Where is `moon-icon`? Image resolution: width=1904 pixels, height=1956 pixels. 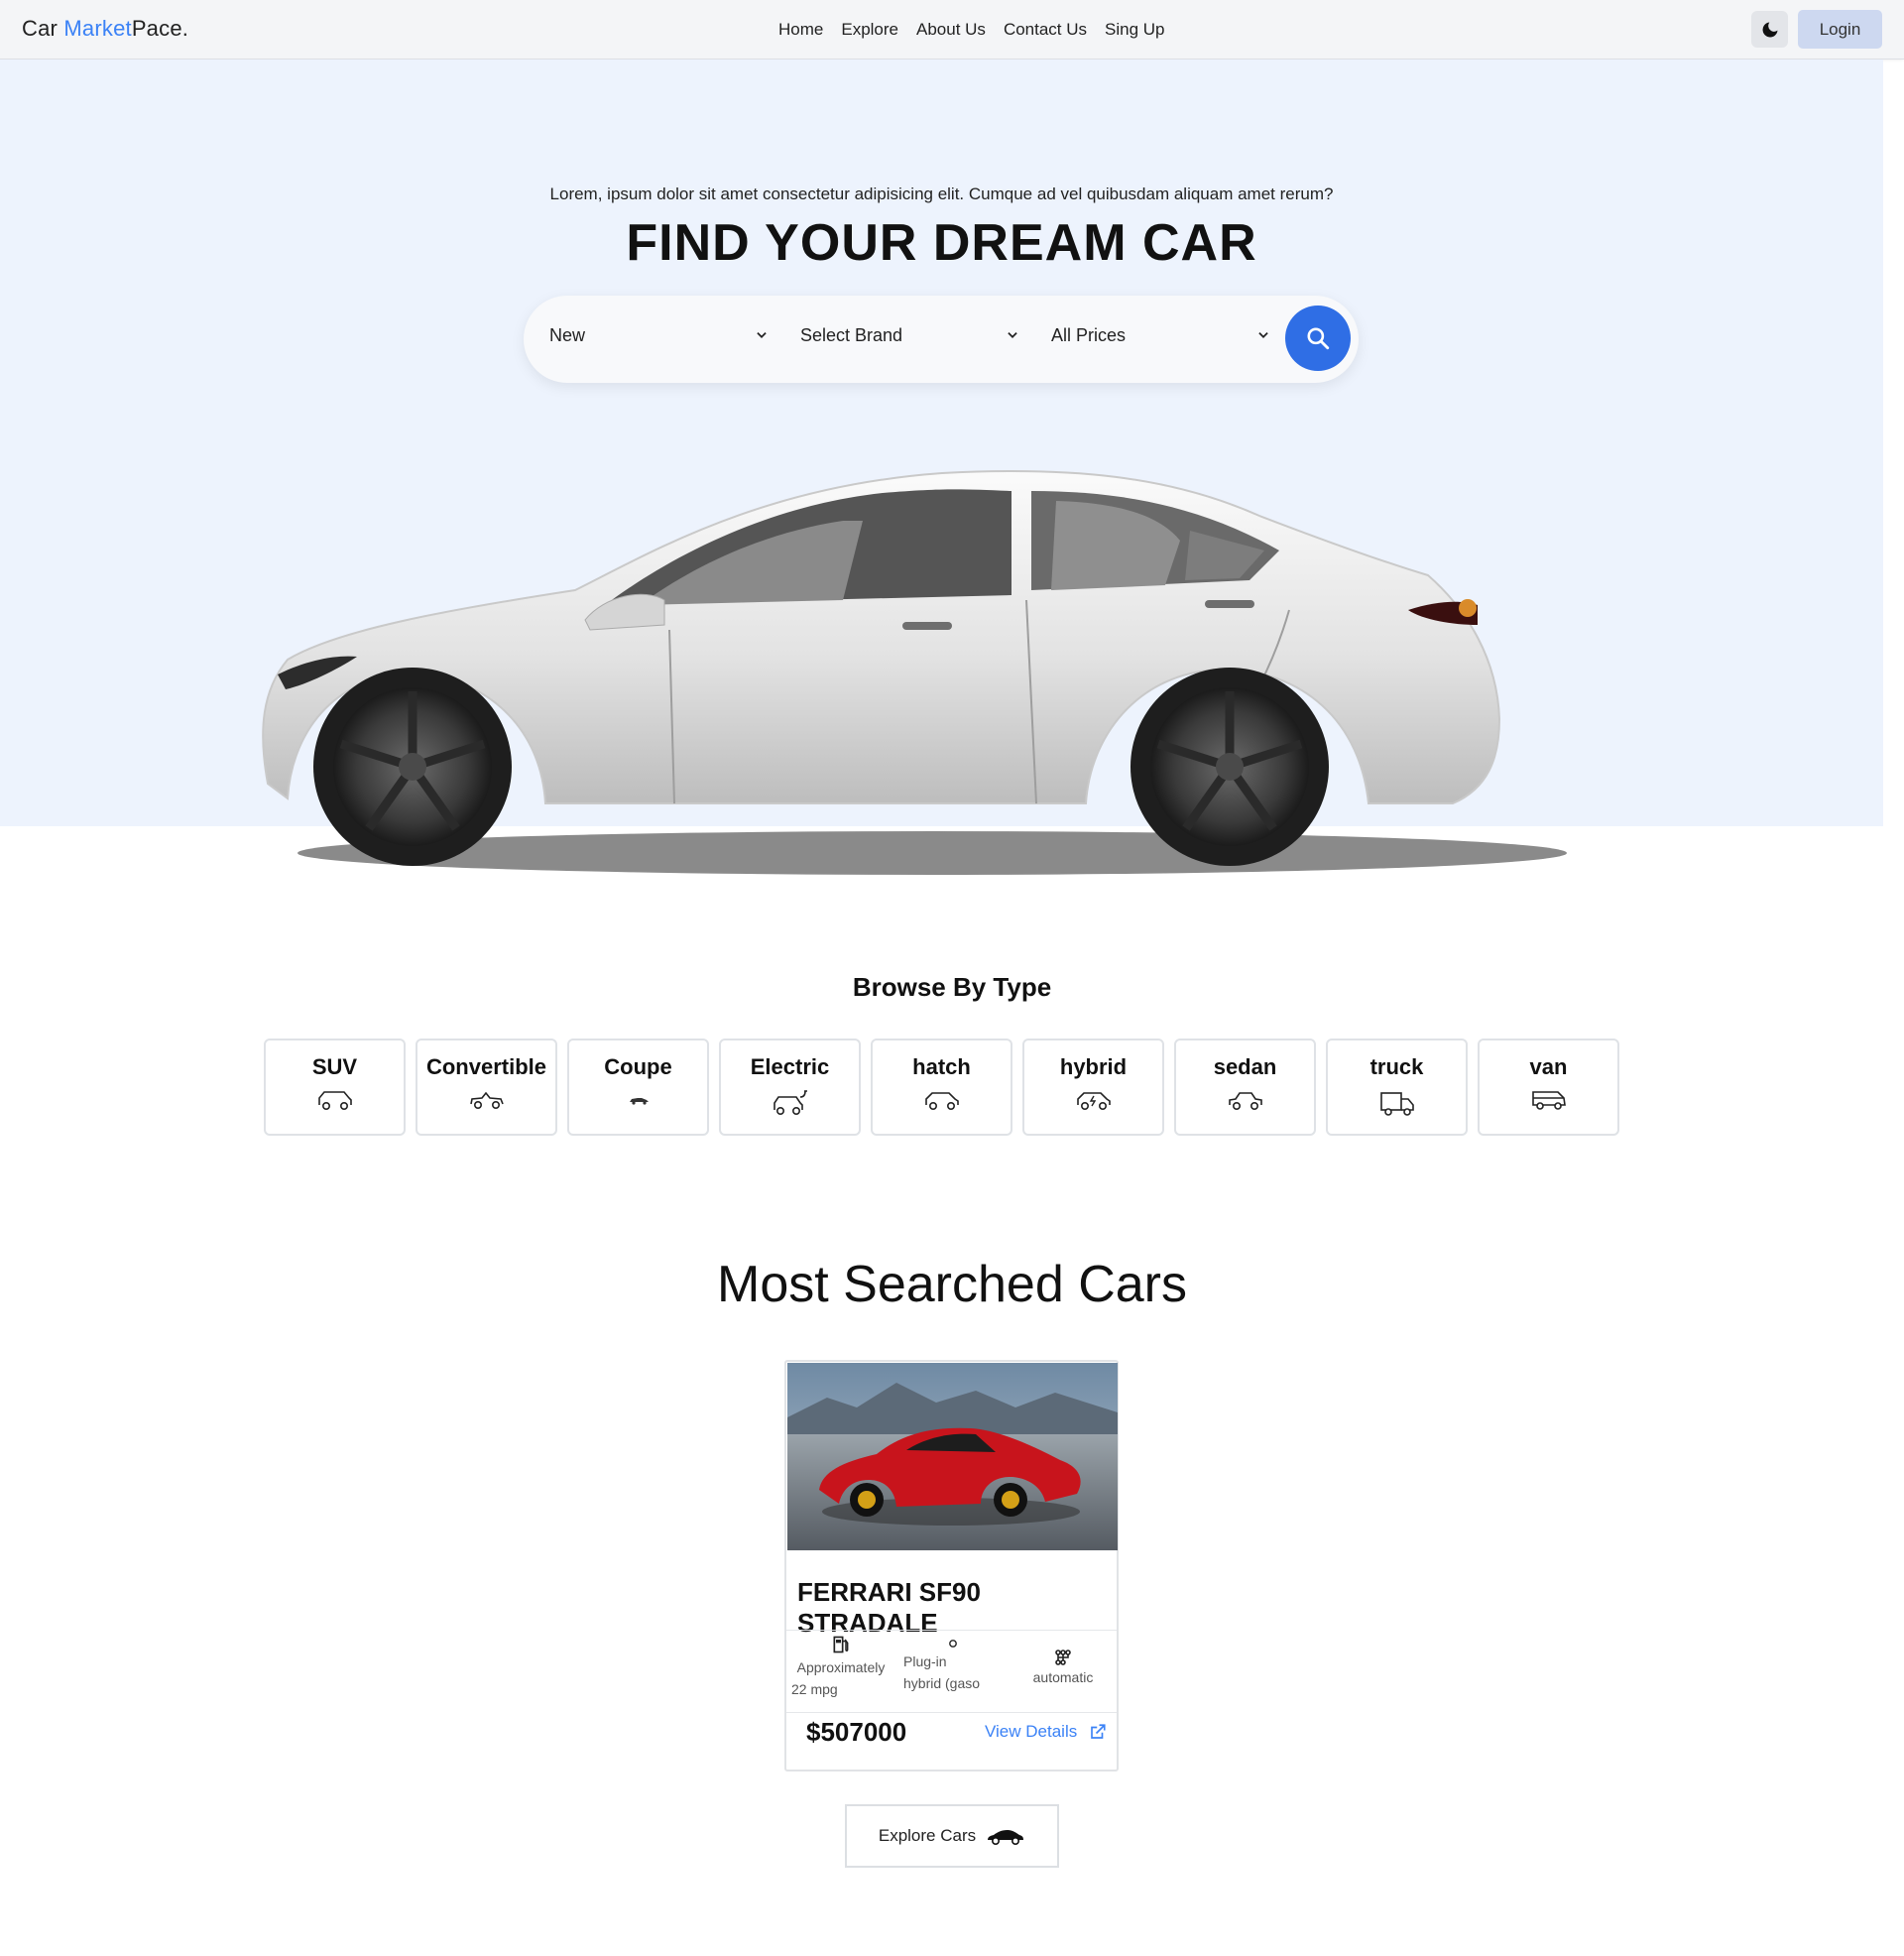
moon-icon is located at coordinates (1769, 29).